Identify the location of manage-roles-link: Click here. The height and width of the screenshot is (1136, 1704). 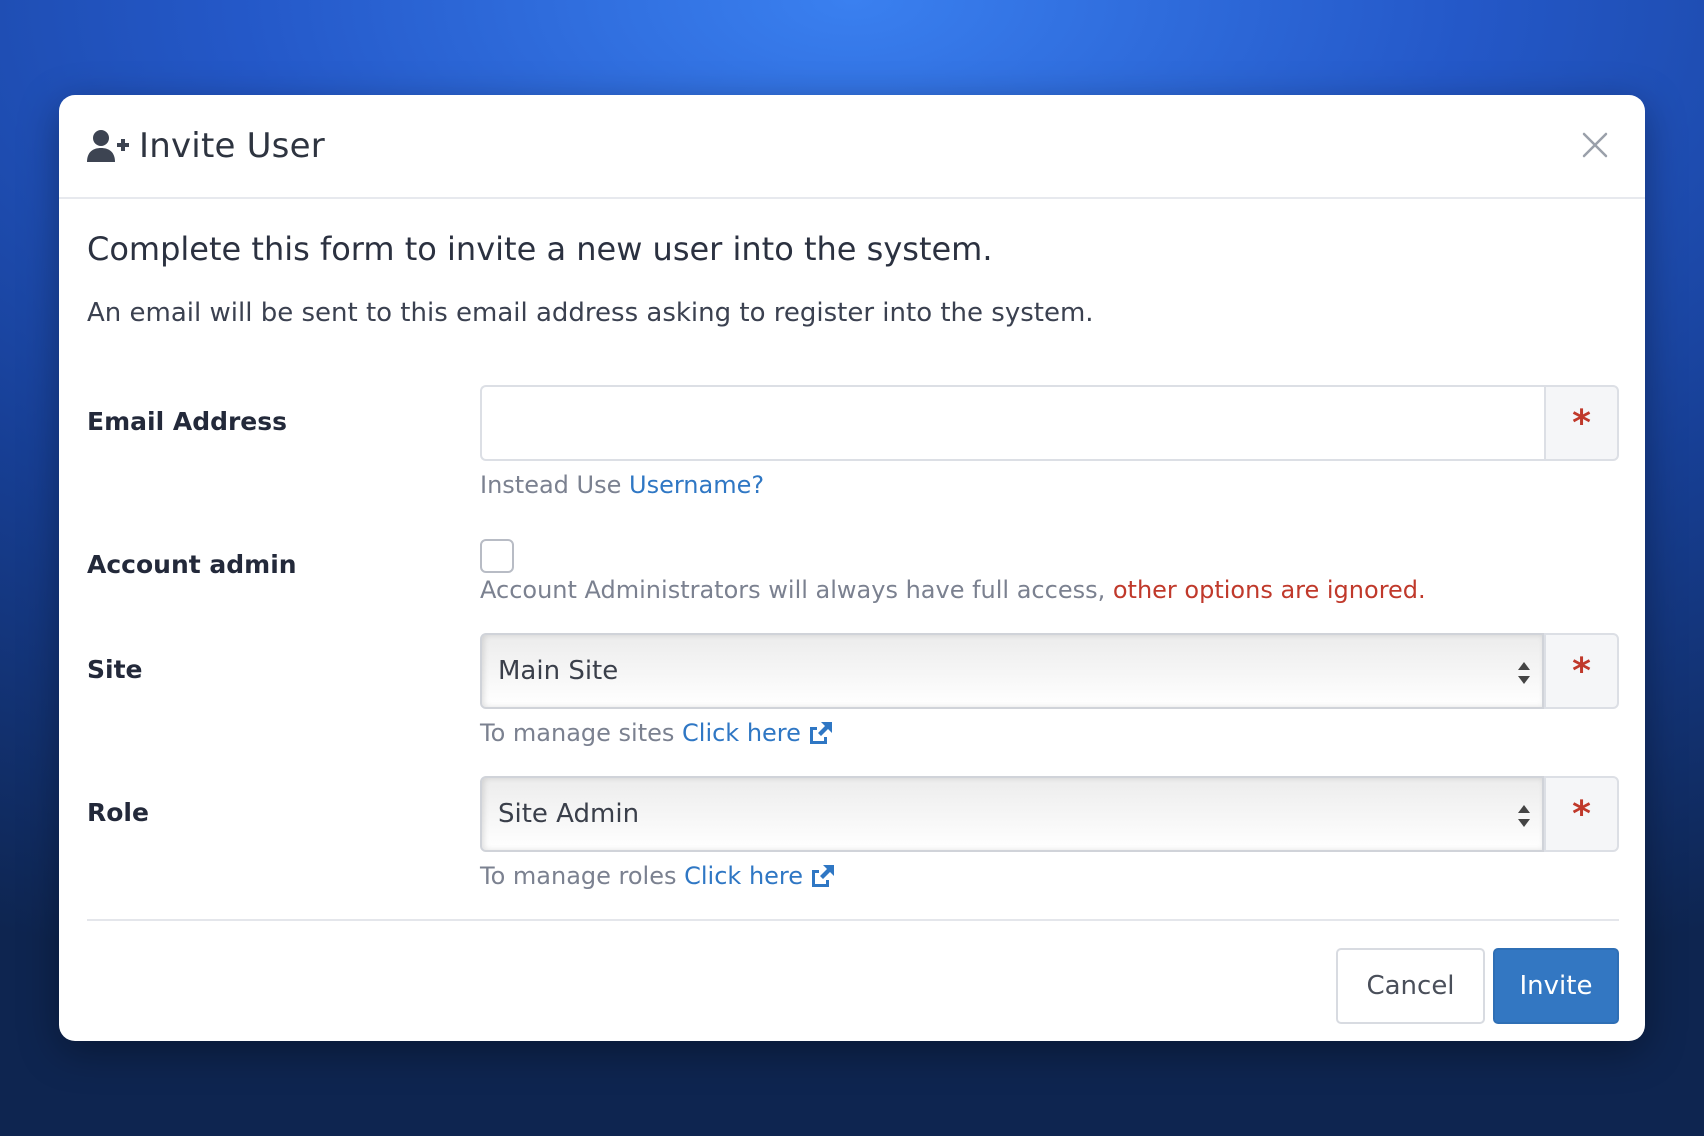
(759, 876).